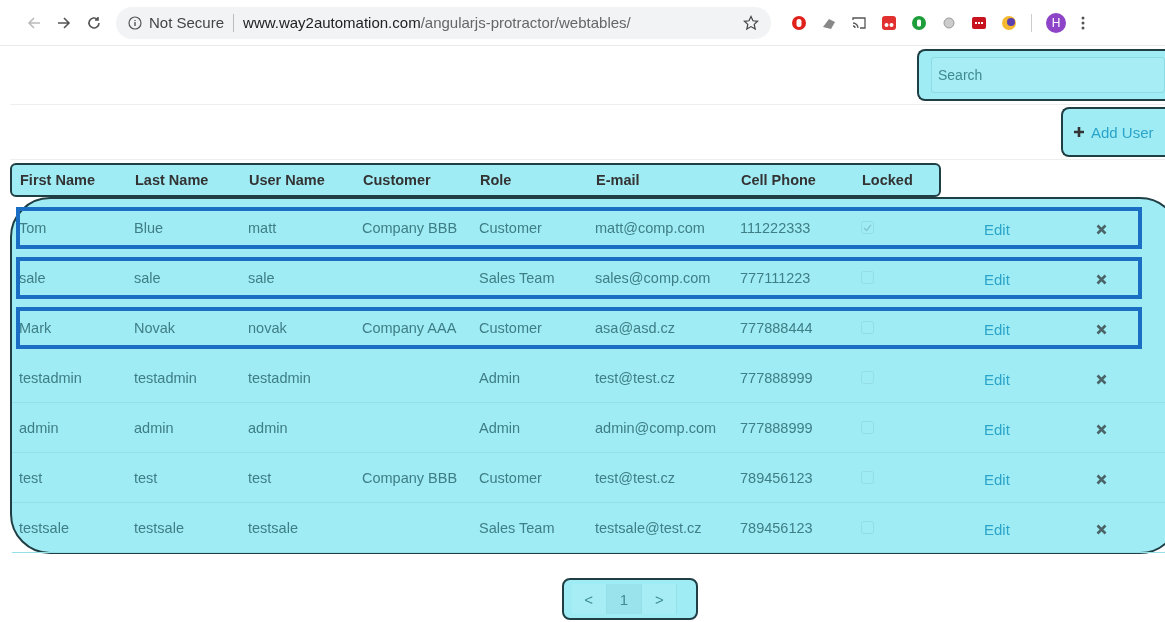 The width and height of the screenshot is (1165, 622). What do you see at coordinates (902, 180) in the screenshot?
I see `column-header: Locked` at bounding box center [902, 180].